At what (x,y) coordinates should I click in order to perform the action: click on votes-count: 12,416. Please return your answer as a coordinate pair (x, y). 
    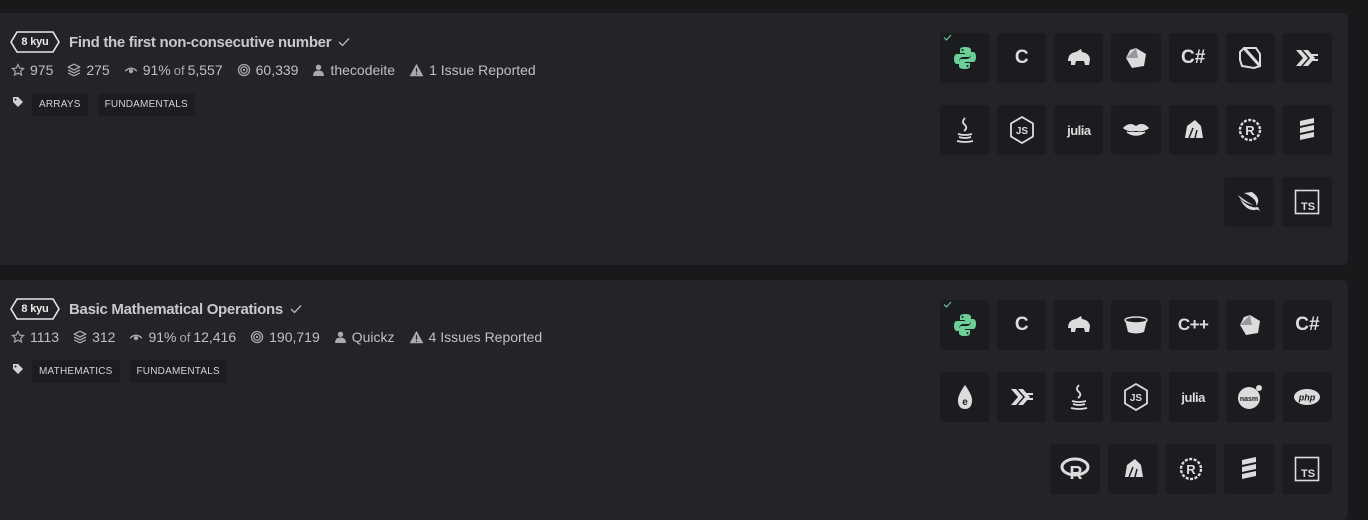
    Looking at the image, I should click on (215, 337).